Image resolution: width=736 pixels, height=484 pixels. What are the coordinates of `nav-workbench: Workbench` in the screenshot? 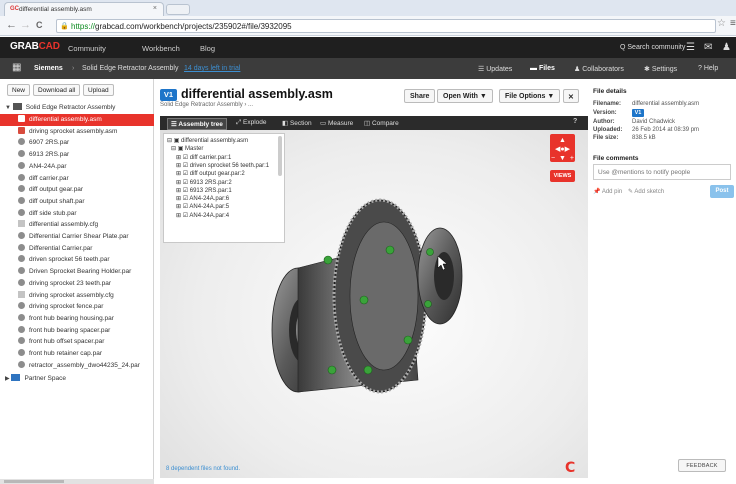 It's located at (161, 48).